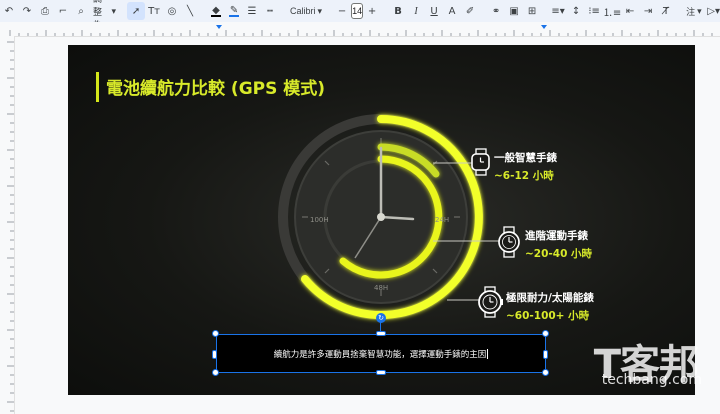  I want to click on category-range: ~20-40 小時, so click(559, 254).